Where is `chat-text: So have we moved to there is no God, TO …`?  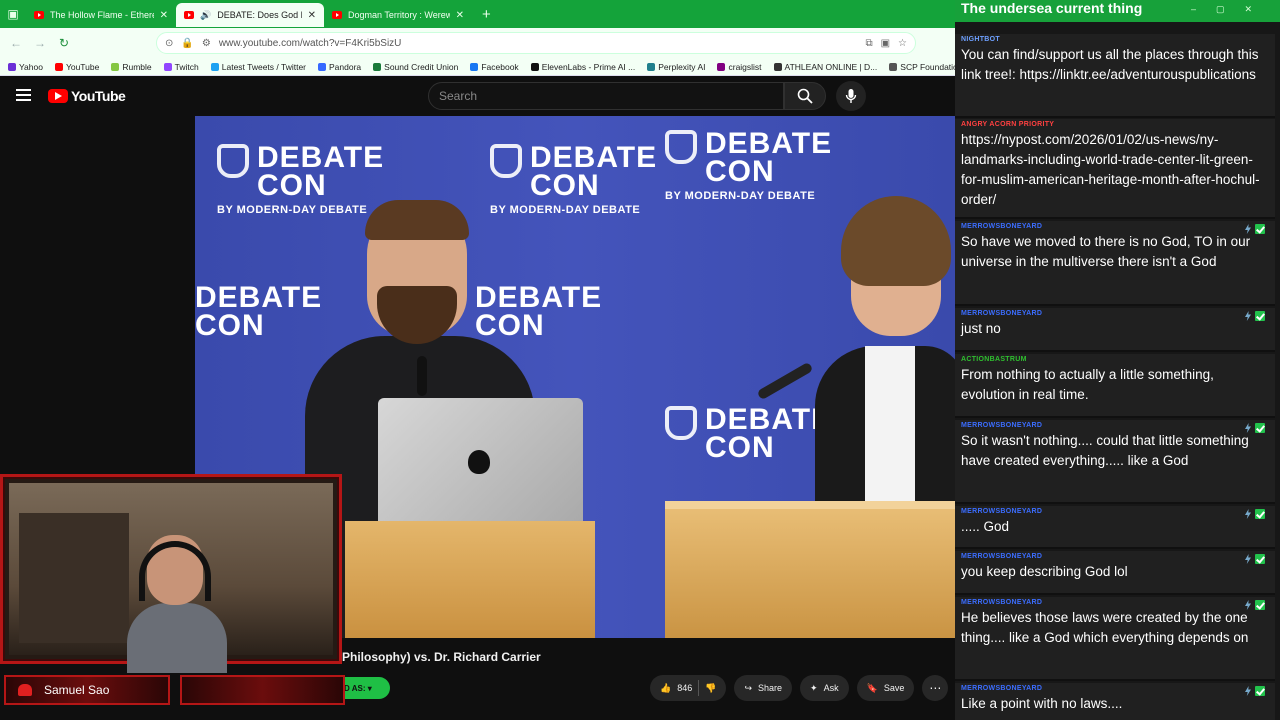 chat-text: So have we moved to there is no God, TO … is located at coordinates (1106, 251).